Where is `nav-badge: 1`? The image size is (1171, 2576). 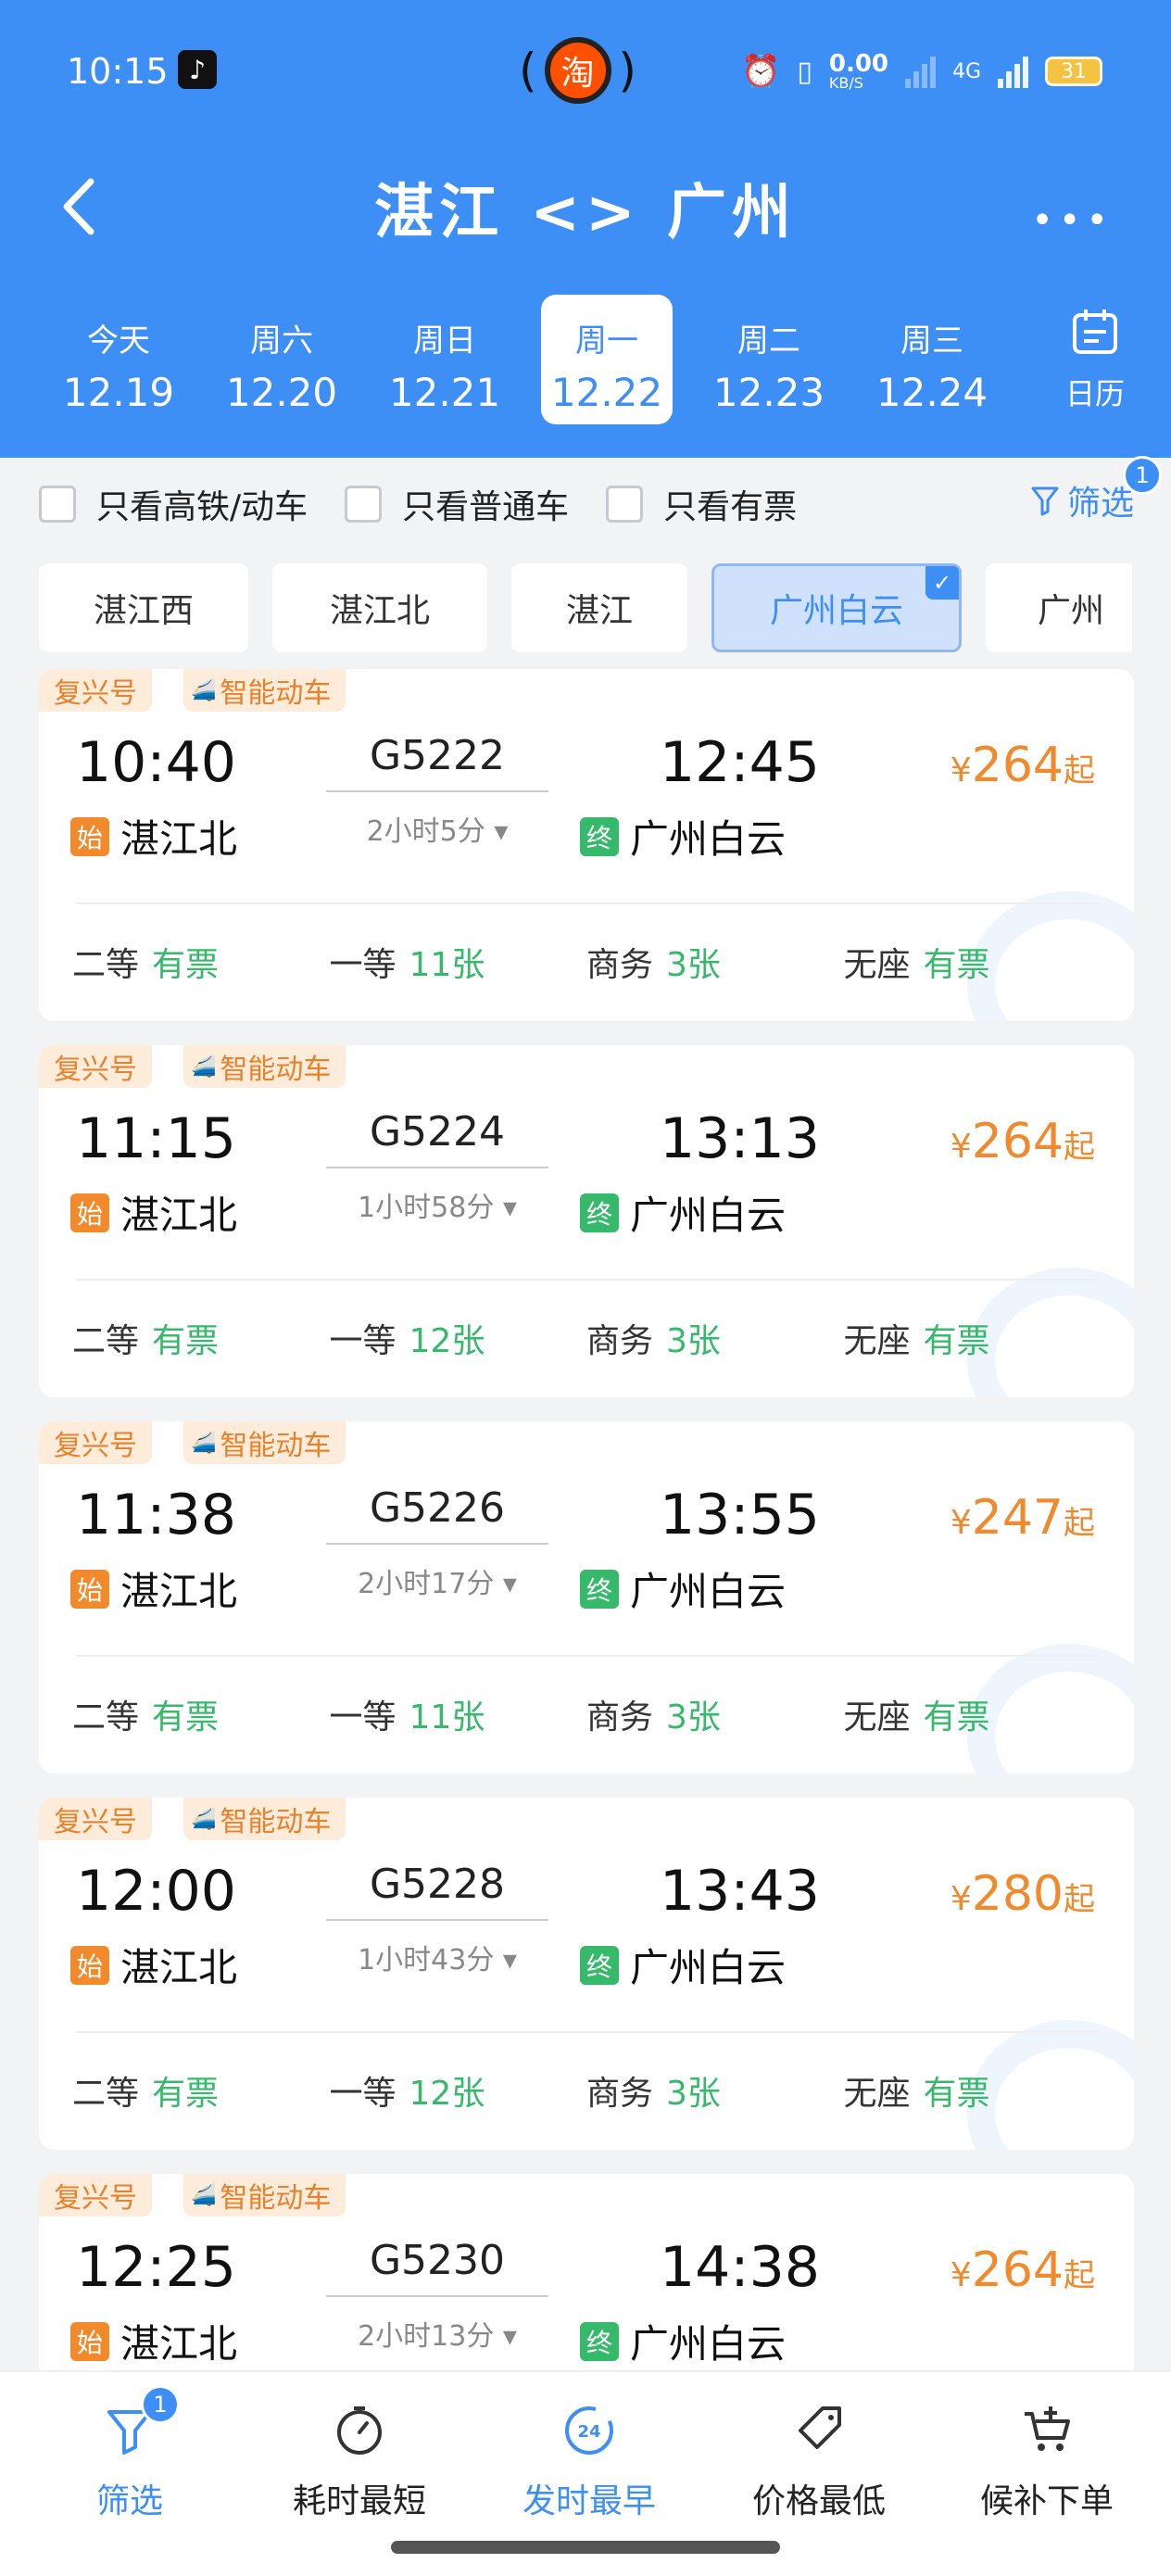
nav-badge: 1 is located at coordinates (161, 2404).